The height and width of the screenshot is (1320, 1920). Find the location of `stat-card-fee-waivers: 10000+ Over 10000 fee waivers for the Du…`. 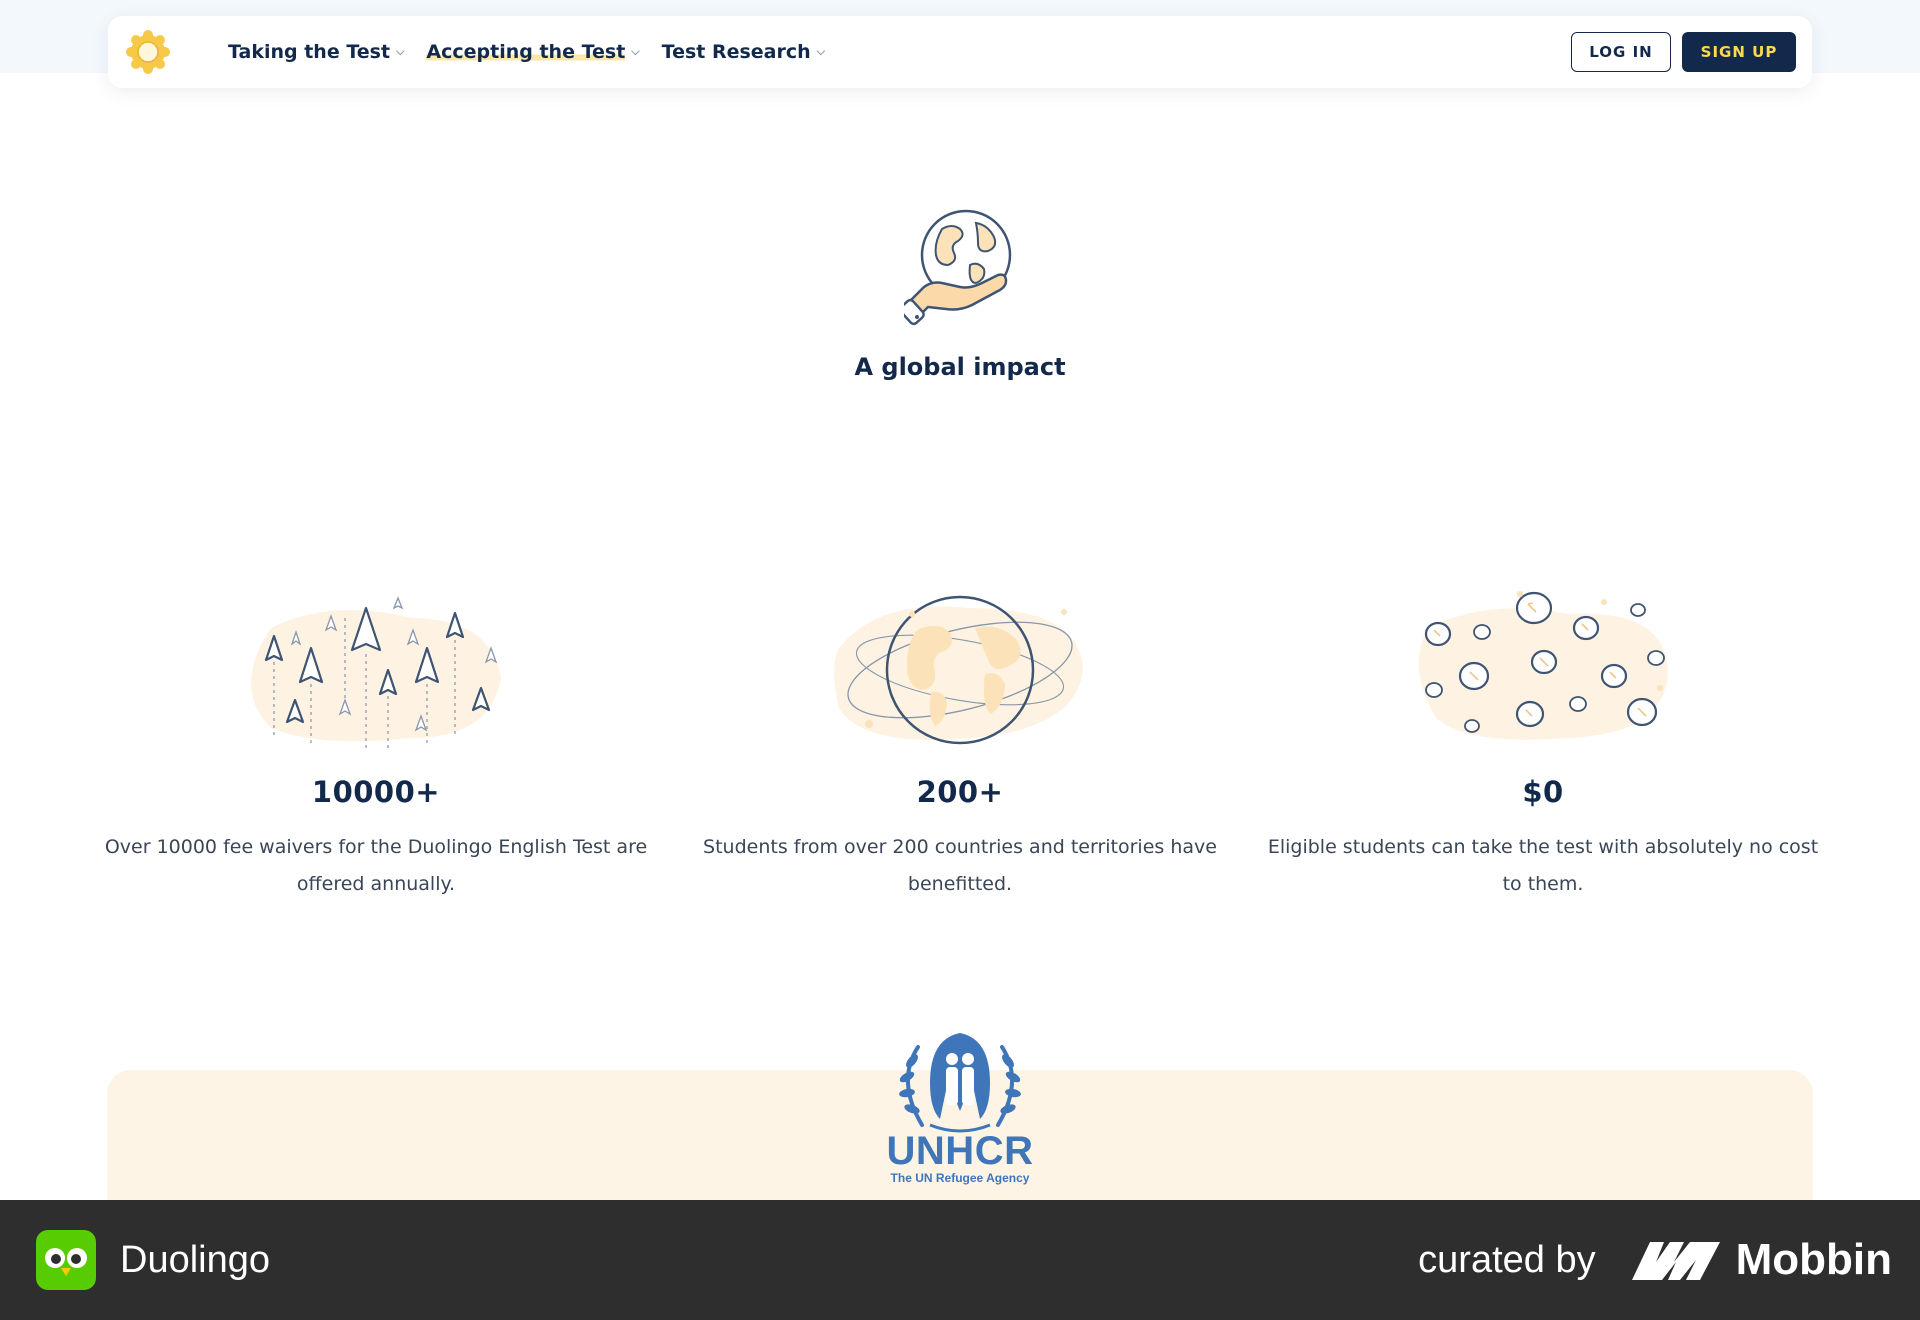

stat-card-fee-waivers: 10000+ Over 10000 fee waivers for the Du… is located at coordinates (376, 745).